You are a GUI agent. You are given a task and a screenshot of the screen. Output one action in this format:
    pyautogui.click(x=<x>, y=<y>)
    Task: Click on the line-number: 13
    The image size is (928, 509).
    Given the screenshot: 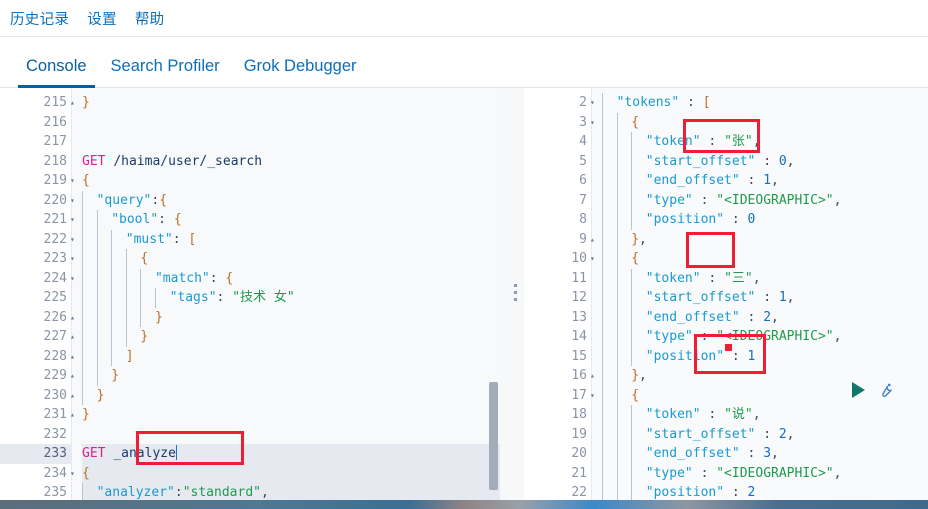 What is the action you would take?
    pyautogui.click(x=557, y=318)
    